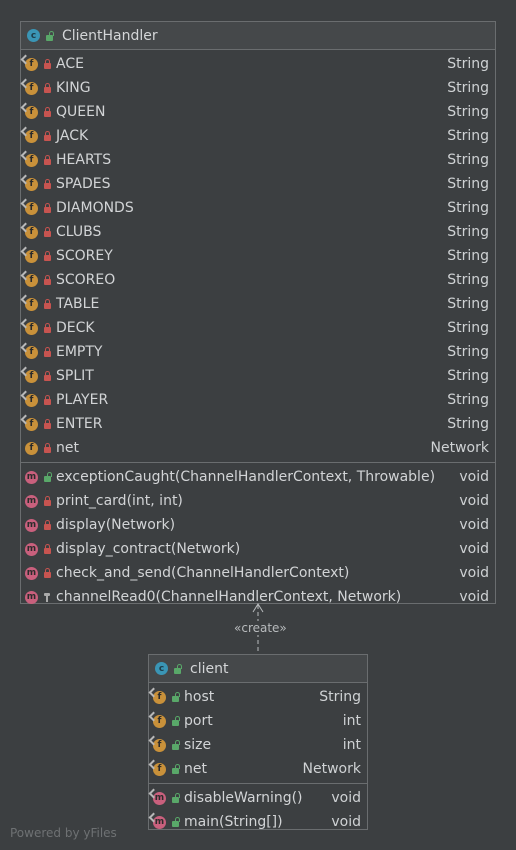  What do you see at coordinates (340, 697) in the screenshot?
I see `member-type: String` at bounding box center [340, 697].